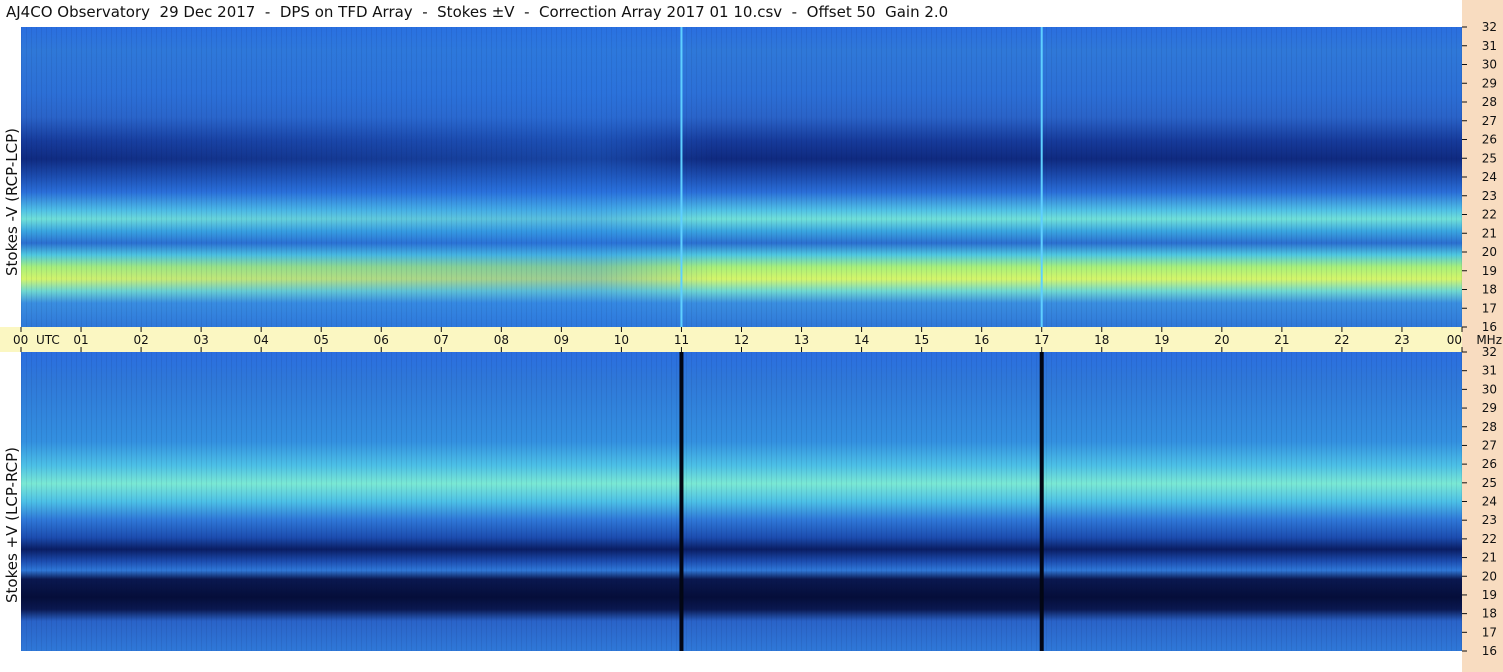 The width and height of the screenshot is (1503, 672). I want to click on y-tick-label-bottom: 22, so click(1489, 539).